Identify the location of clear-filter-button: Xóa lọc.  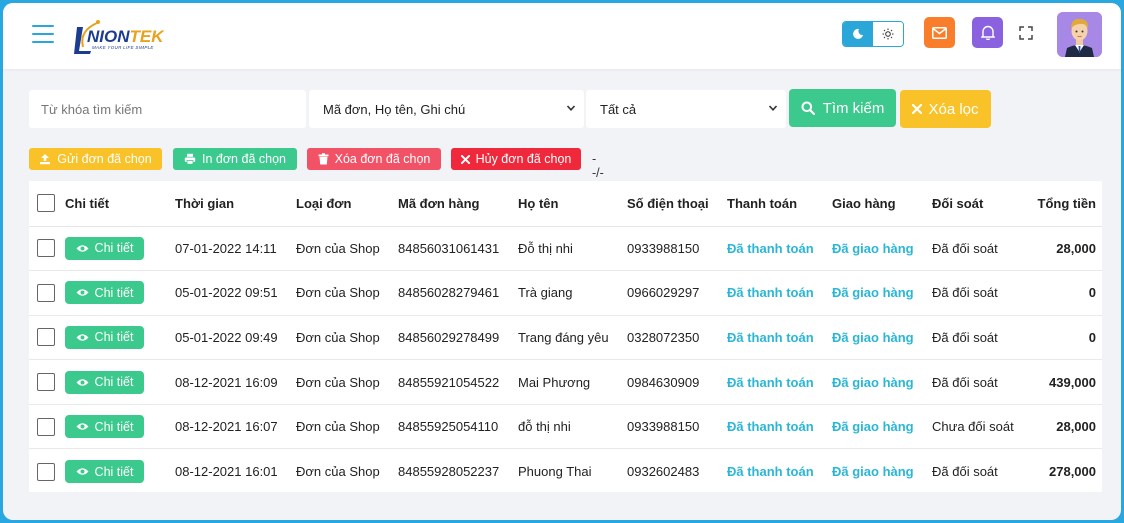
(945, 109).